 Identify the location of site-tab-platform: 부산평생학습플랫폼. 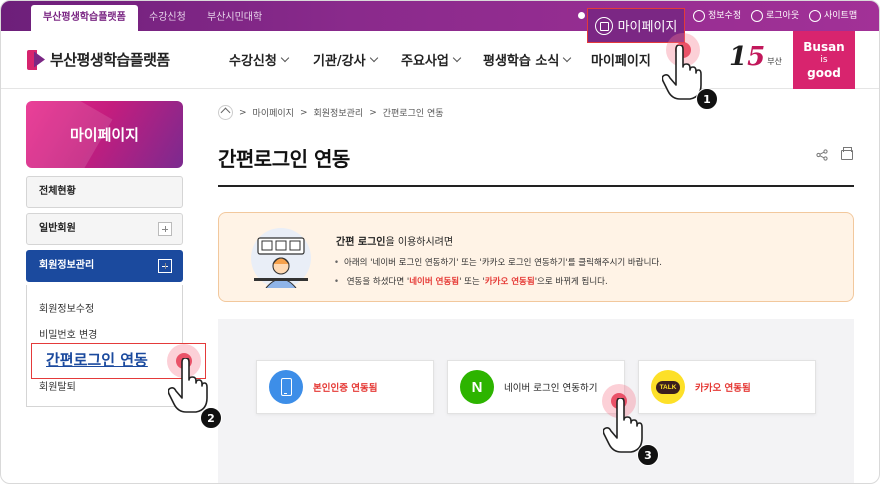
(84, 18).